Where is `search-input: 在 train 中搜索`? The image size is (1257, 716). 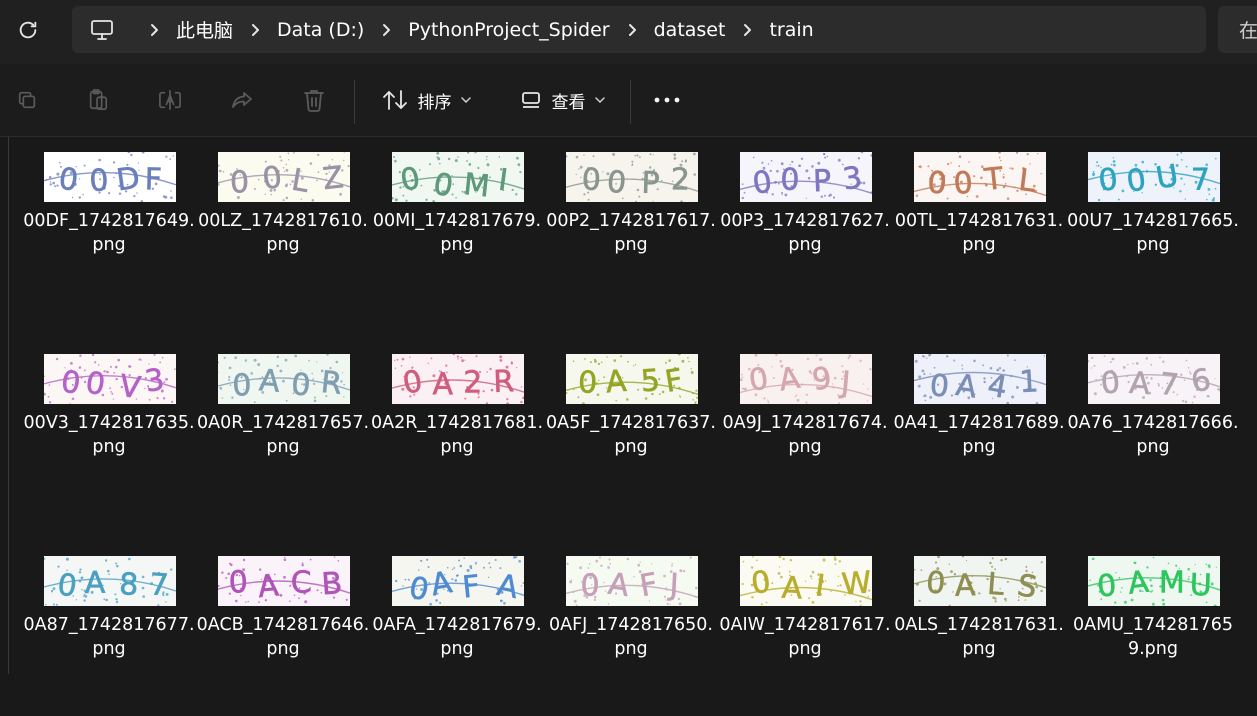 search-input: 在 train 中搜索 is located at coordinates (1237, 29).